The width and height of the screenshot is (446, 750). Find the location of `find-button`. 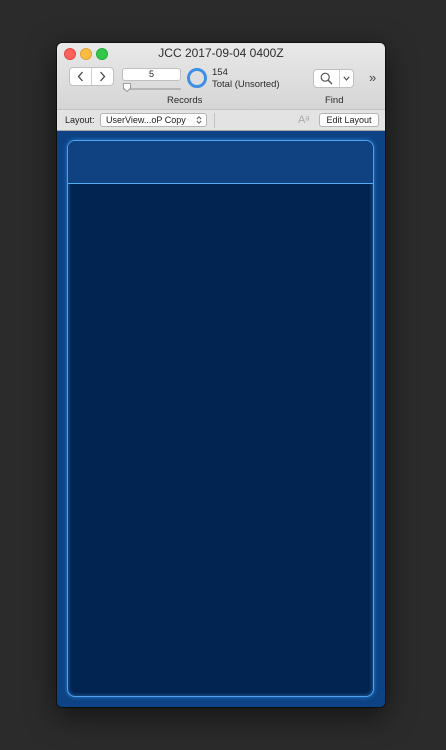

find-button is located at coordinates (333, 78).